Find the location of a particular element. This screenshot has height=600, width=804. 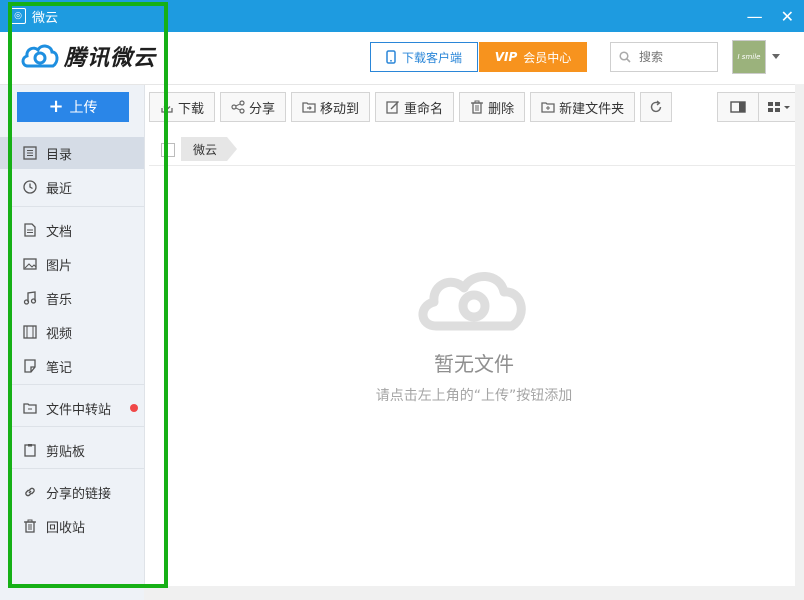

vip-center-button: VIP 会员中心 is located at coordinates (533, 57).